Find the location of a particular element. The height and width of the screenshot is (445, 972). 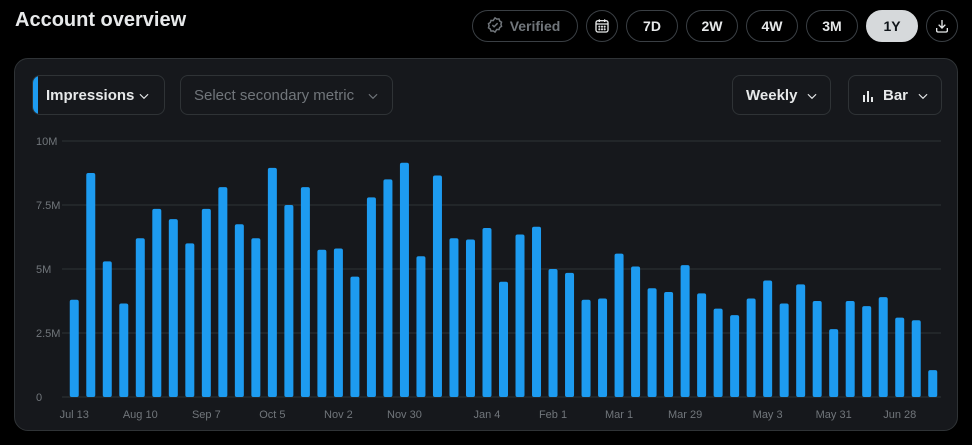

calendar-button is located at coordinates (602, 26).